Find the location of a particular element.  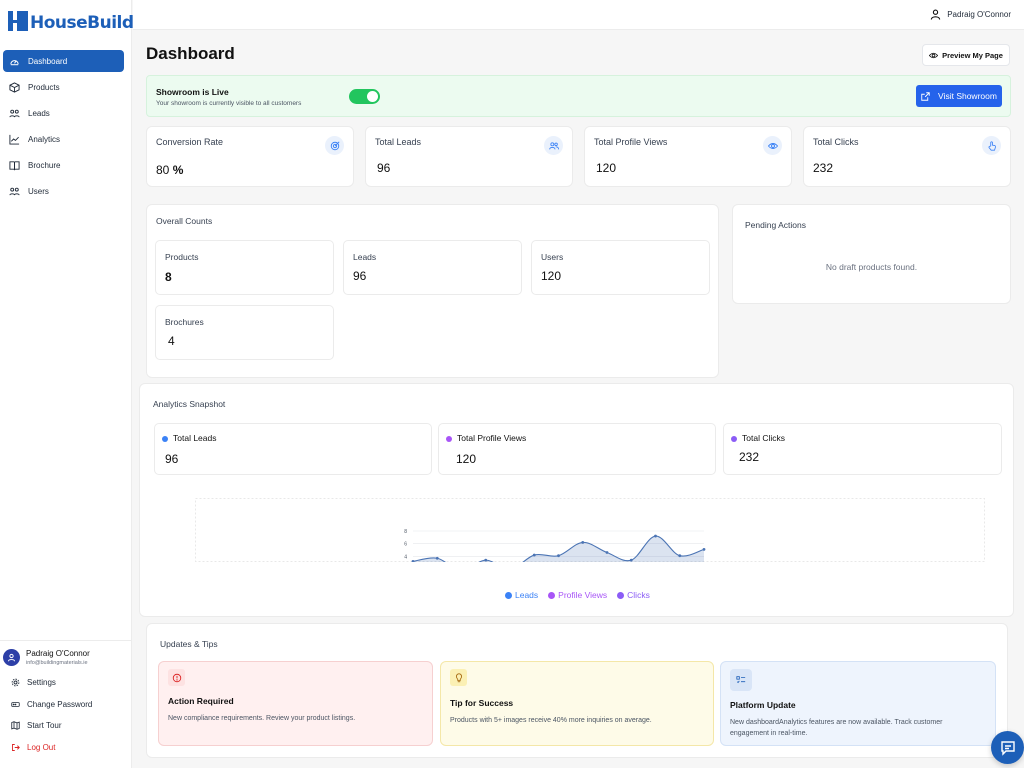

brand-logo: HouseBuild is located at coordinates (71, 20).